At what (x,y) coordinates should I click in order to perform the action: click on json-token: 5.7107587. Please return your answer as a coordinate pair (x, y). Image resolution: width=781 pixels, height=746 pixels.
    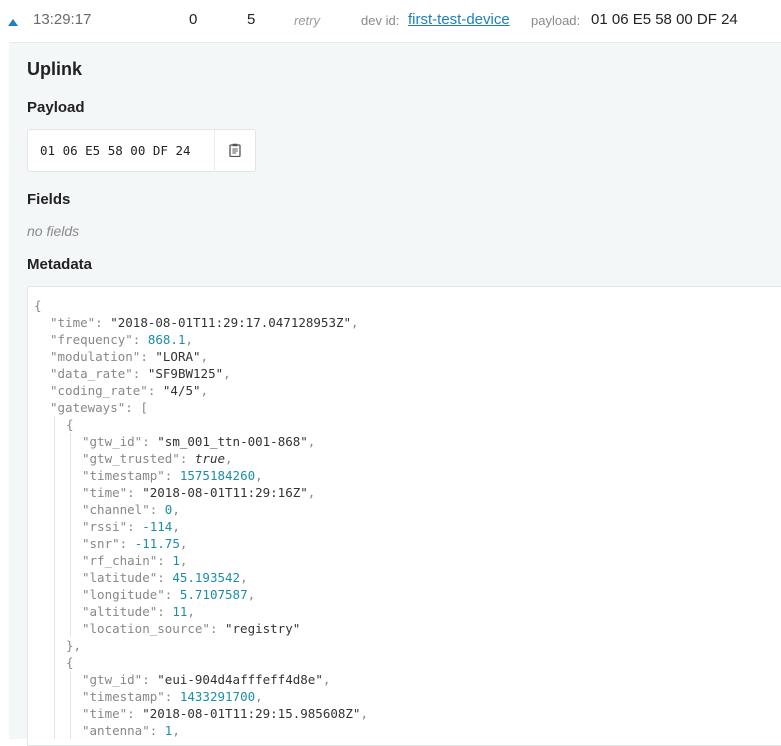
    Looking at the image, I should click on (213, 594).